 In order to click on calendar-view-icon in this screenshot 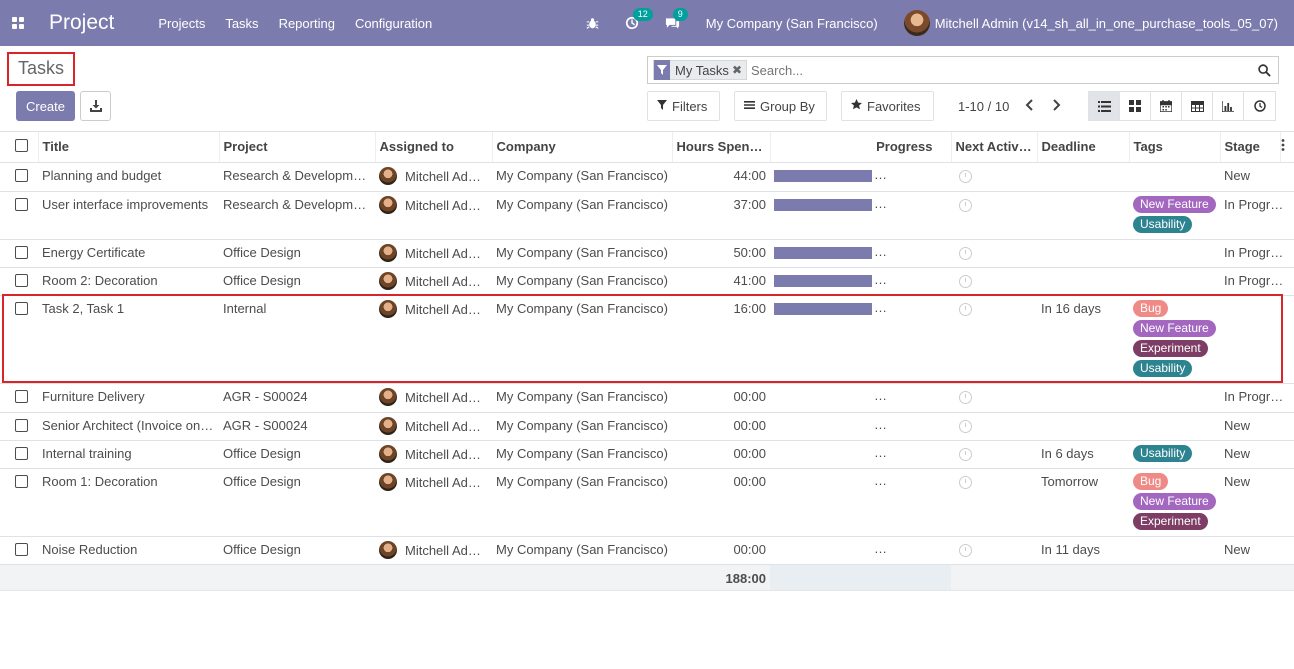, I will do `click(1166, 106)`.